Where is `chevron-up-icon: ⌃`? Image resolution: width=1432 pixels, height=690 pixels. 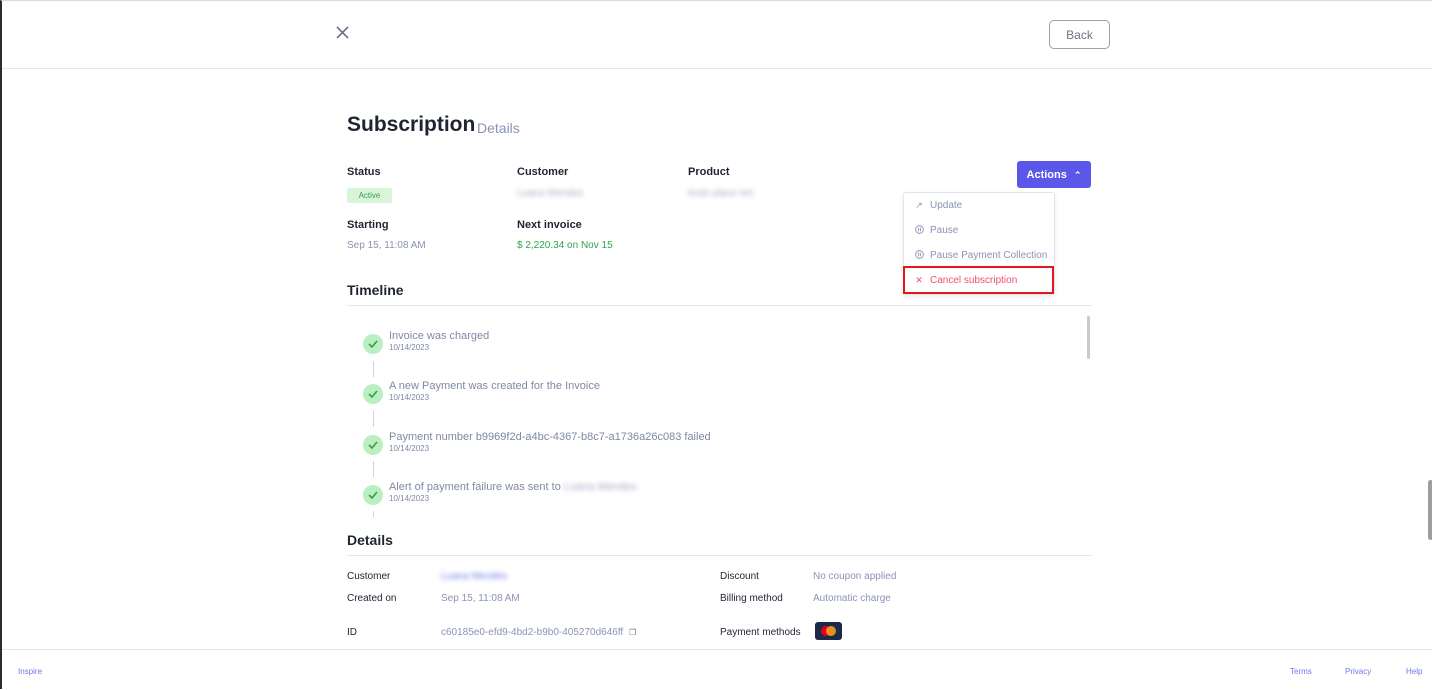 chevron-up-icon: ⌃ is located at coordinates (1077, 174).